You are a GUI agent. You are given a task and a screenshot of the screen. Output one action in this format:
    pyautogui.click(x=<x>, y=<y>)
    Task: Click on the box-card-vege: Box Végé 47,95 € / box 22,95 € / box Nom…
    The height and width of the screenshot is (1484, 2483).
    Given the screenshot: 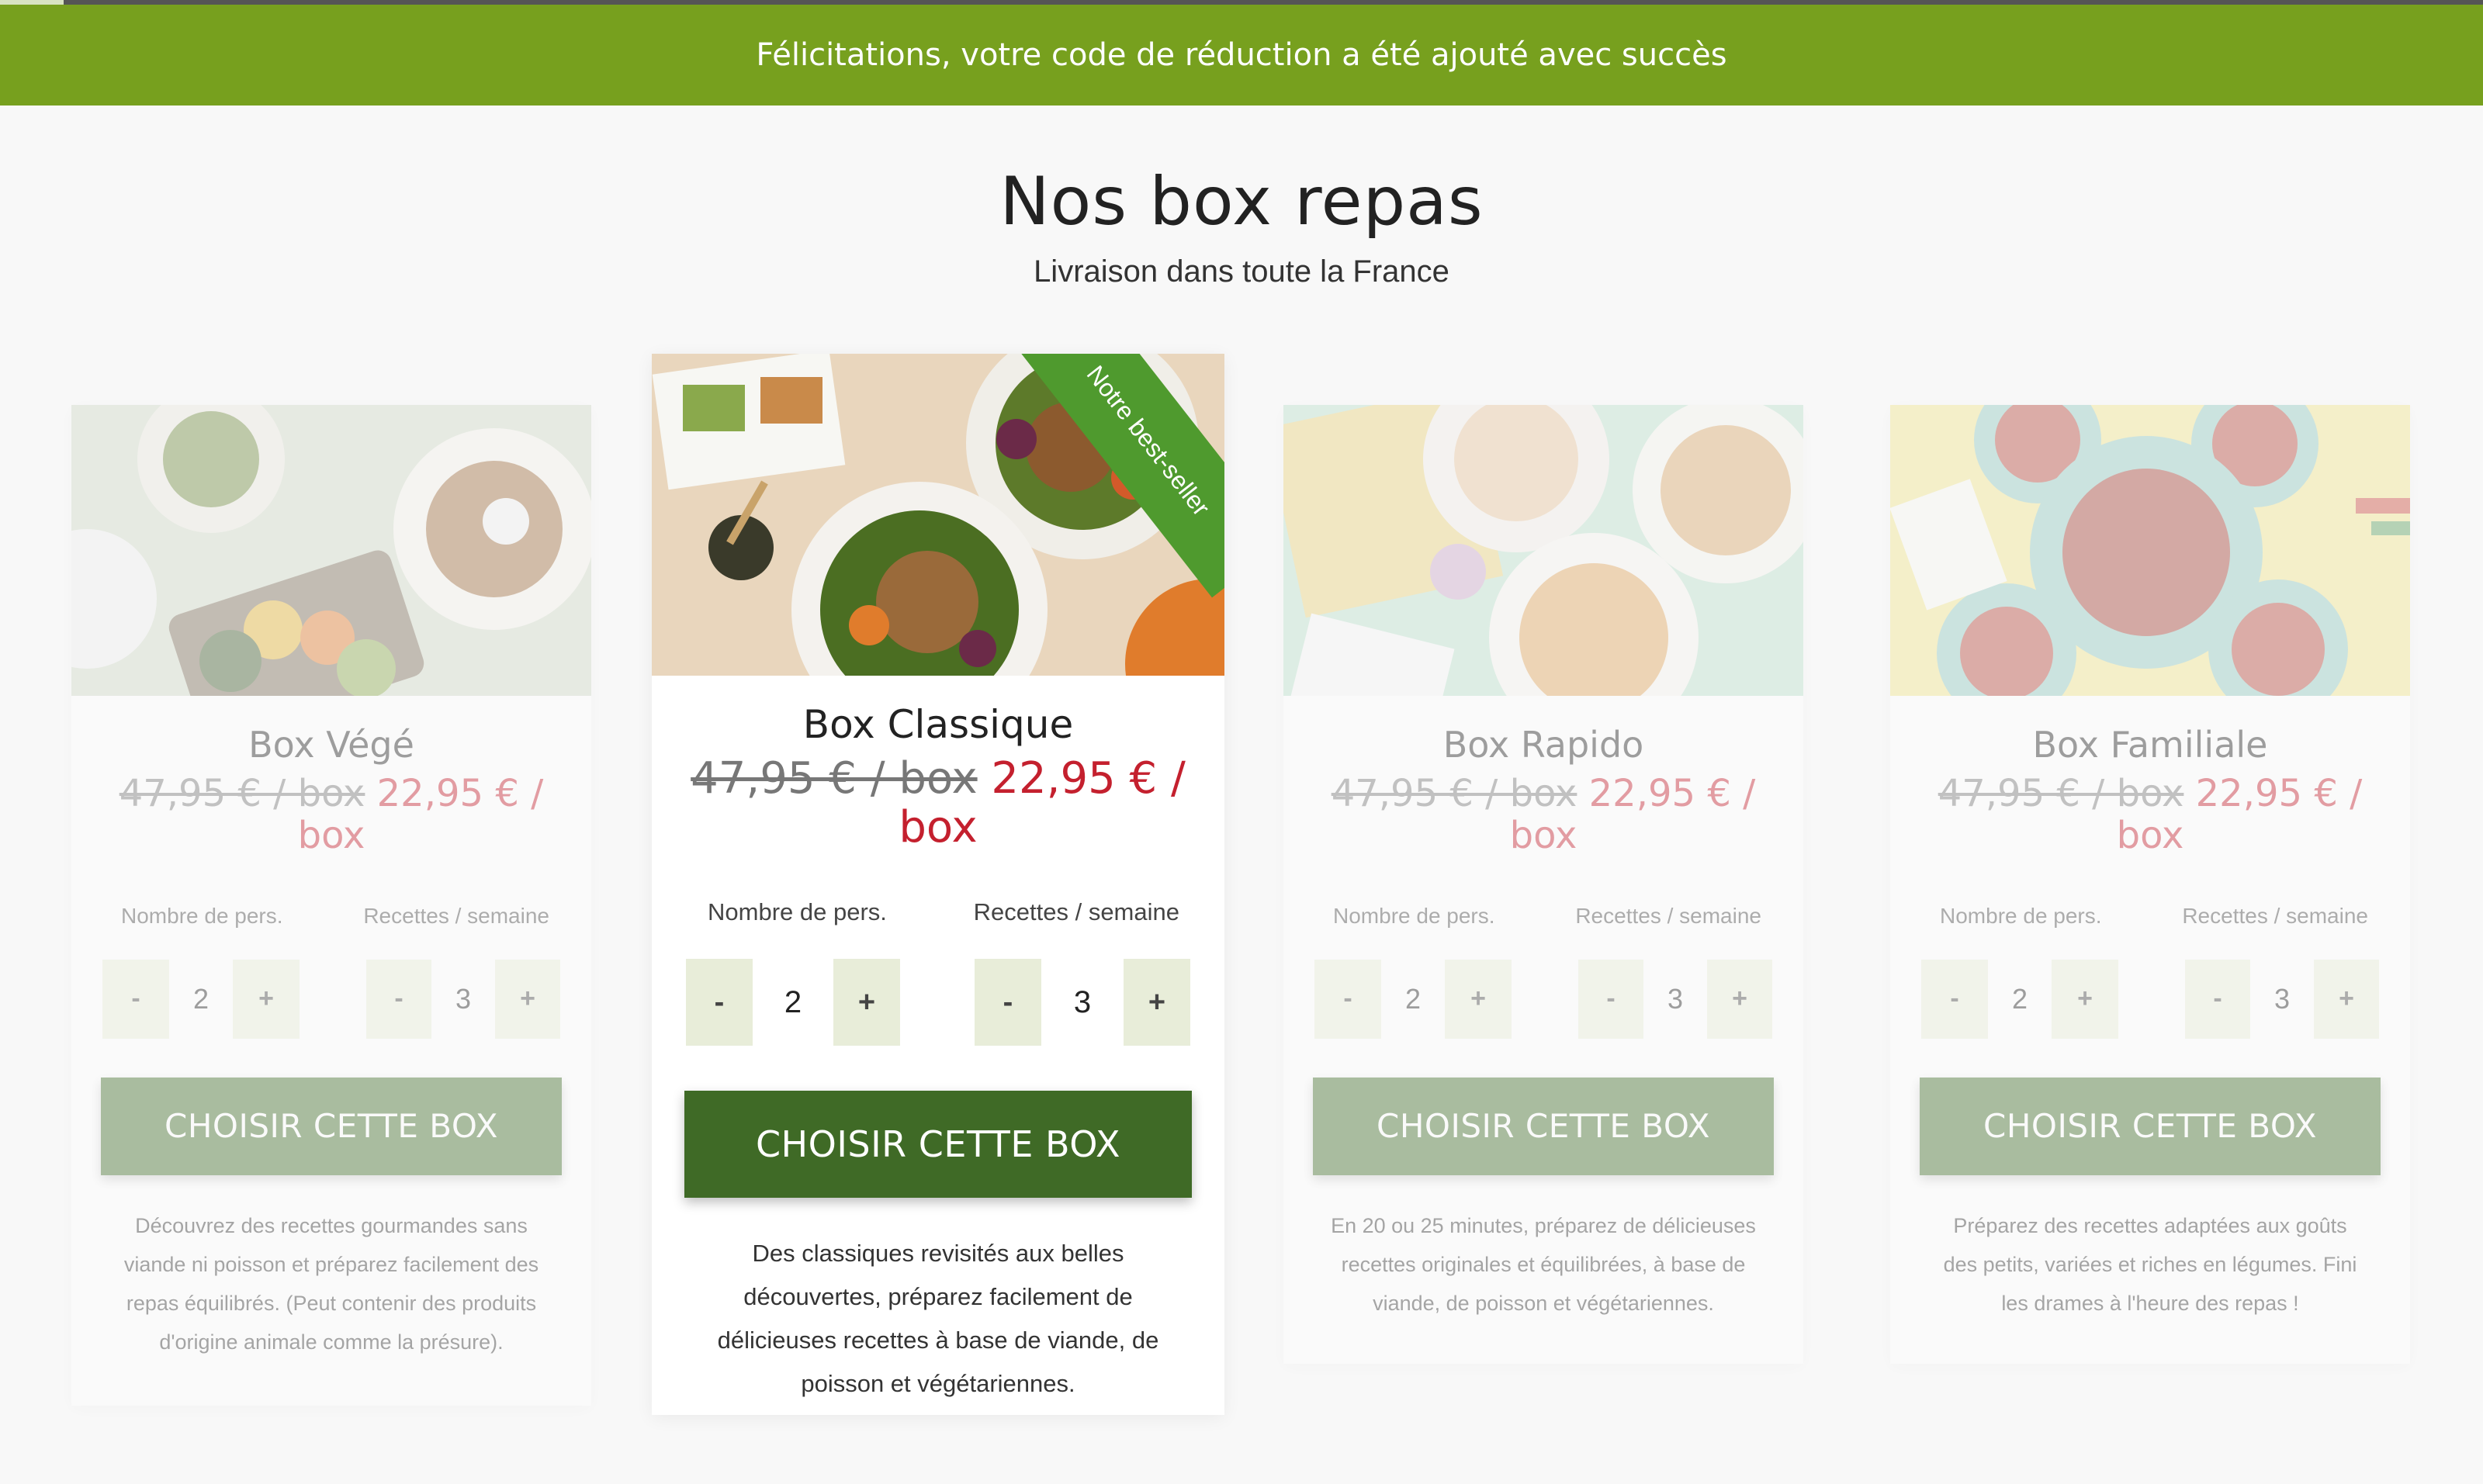 What is the action you would take?
    pyautogui.click(x=331, y=905)
    